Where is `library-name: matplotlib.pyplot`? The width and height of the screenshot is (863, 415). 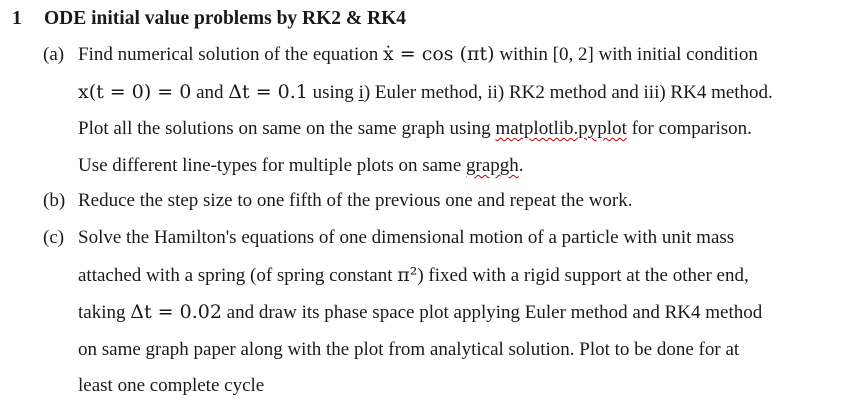
library-name: matplotlib.pyplot is located at coordinates (561, 128).